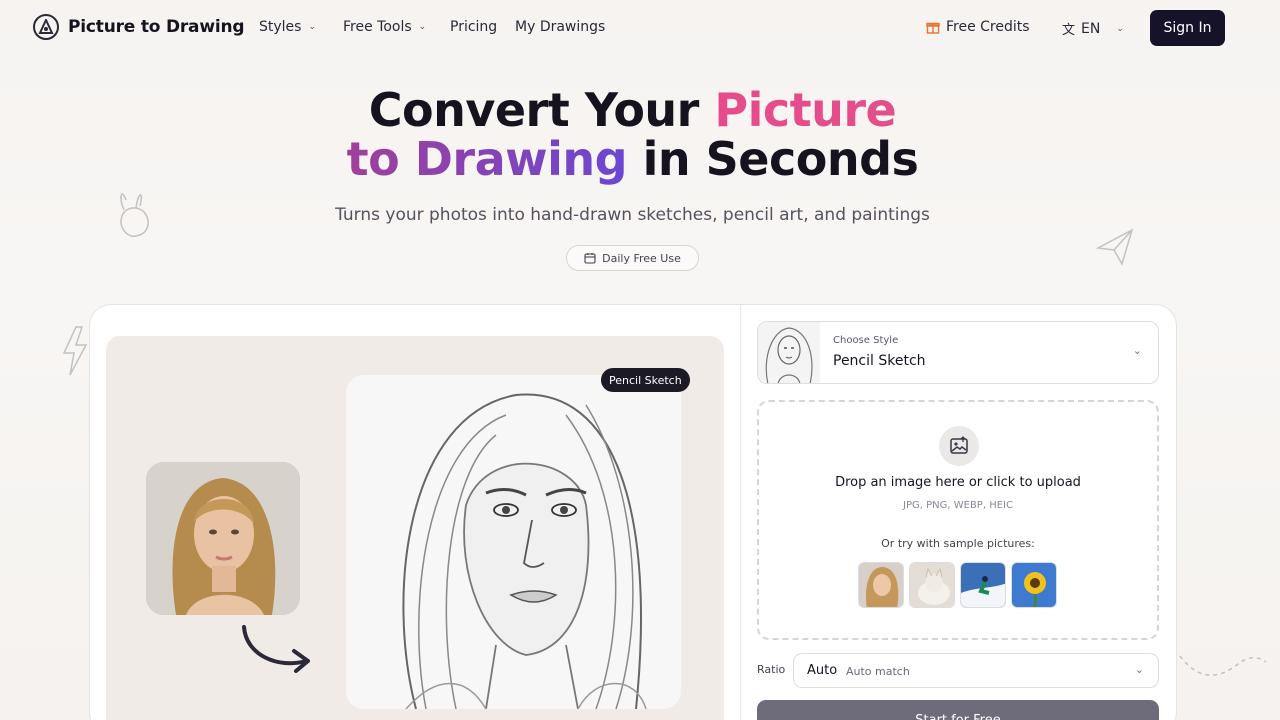 The height and width of the screenshot is (720, 1280). I want to click on hero-title-highlight1: Picture, so click(805, 110).